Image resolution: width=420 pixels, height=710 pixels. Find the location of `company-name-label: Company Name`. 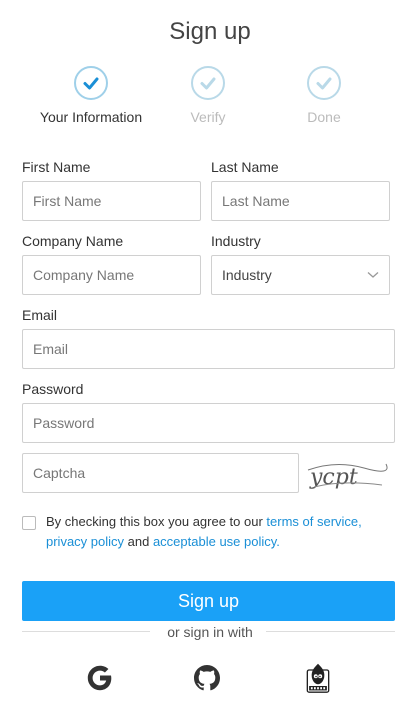

company-name-label: Company Name is located at coordinates (73, 241).